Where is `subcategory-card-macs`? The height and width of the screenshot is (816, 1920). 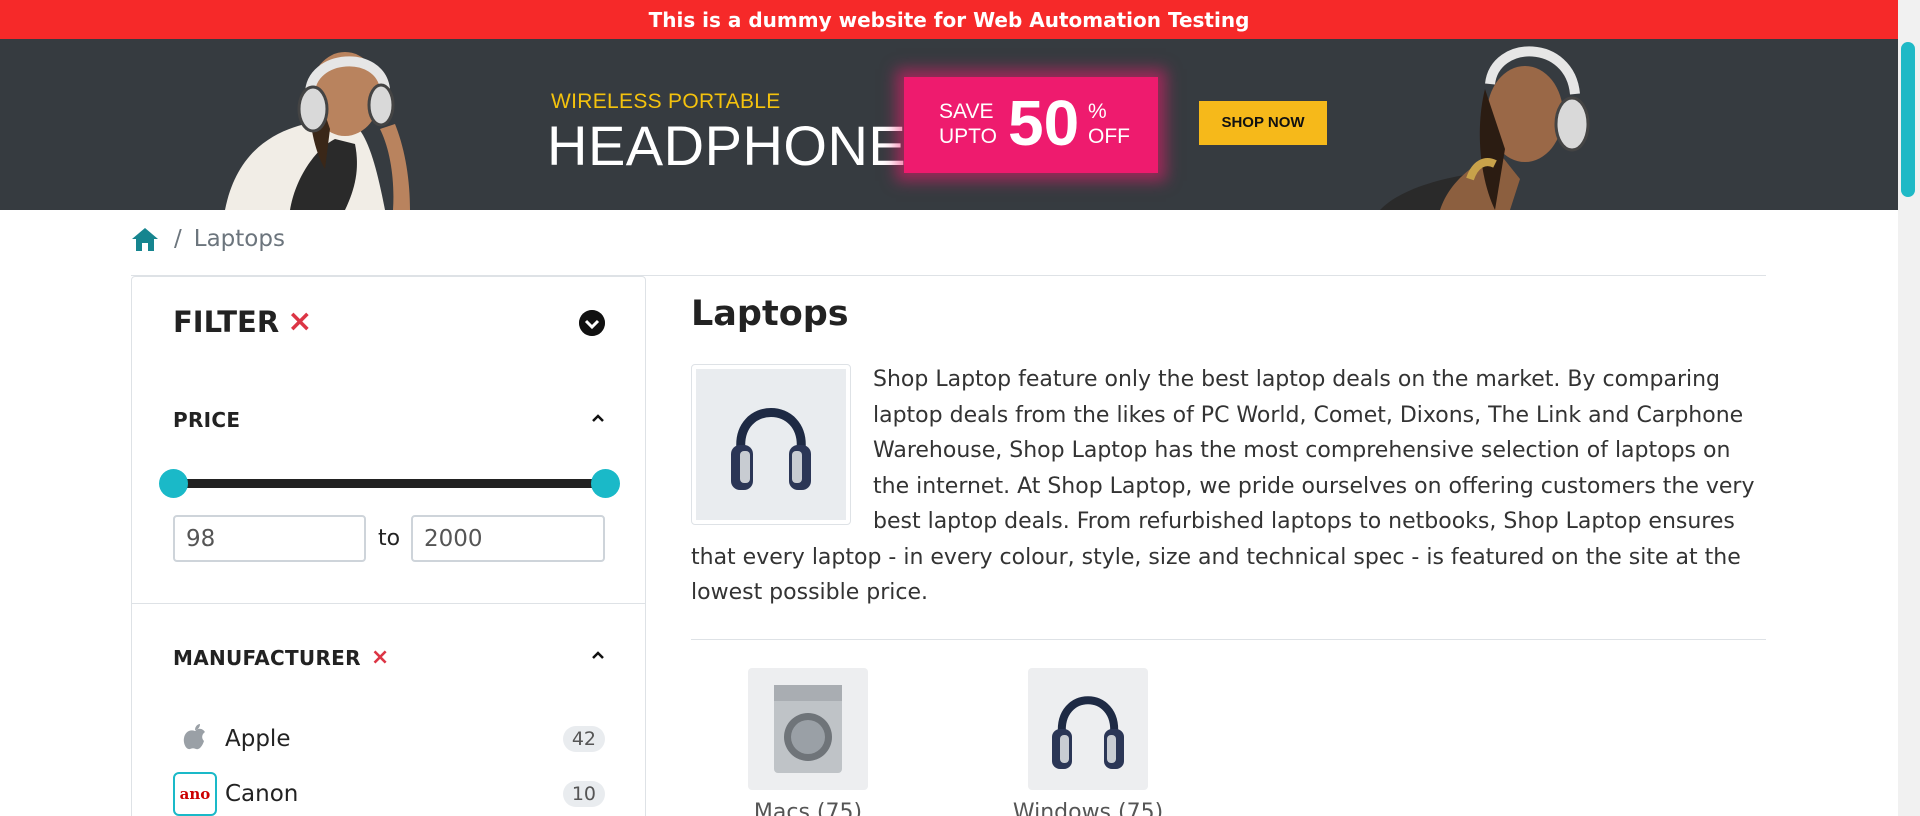
subcategory-card-macs is located at coordinates (808, 729).